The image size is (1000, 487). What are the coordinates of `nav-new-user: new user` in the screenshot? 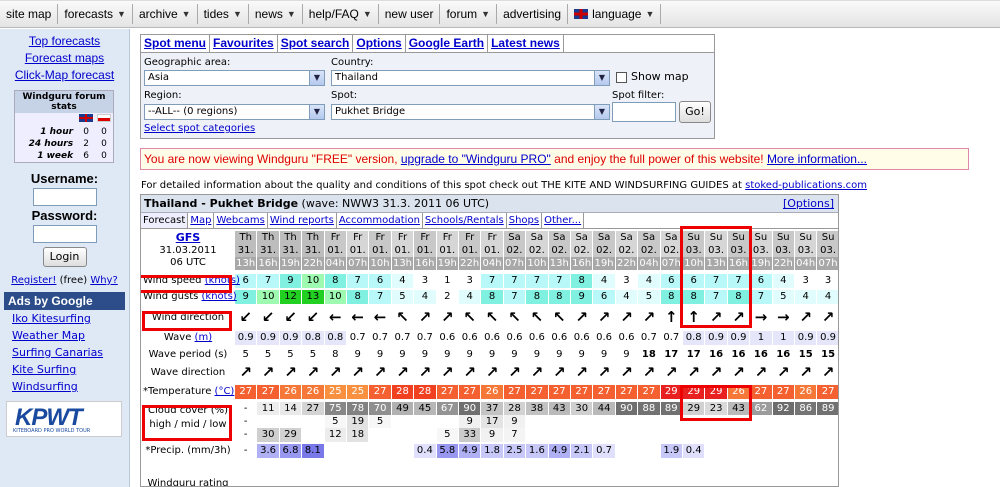 It's located at (410, 14).